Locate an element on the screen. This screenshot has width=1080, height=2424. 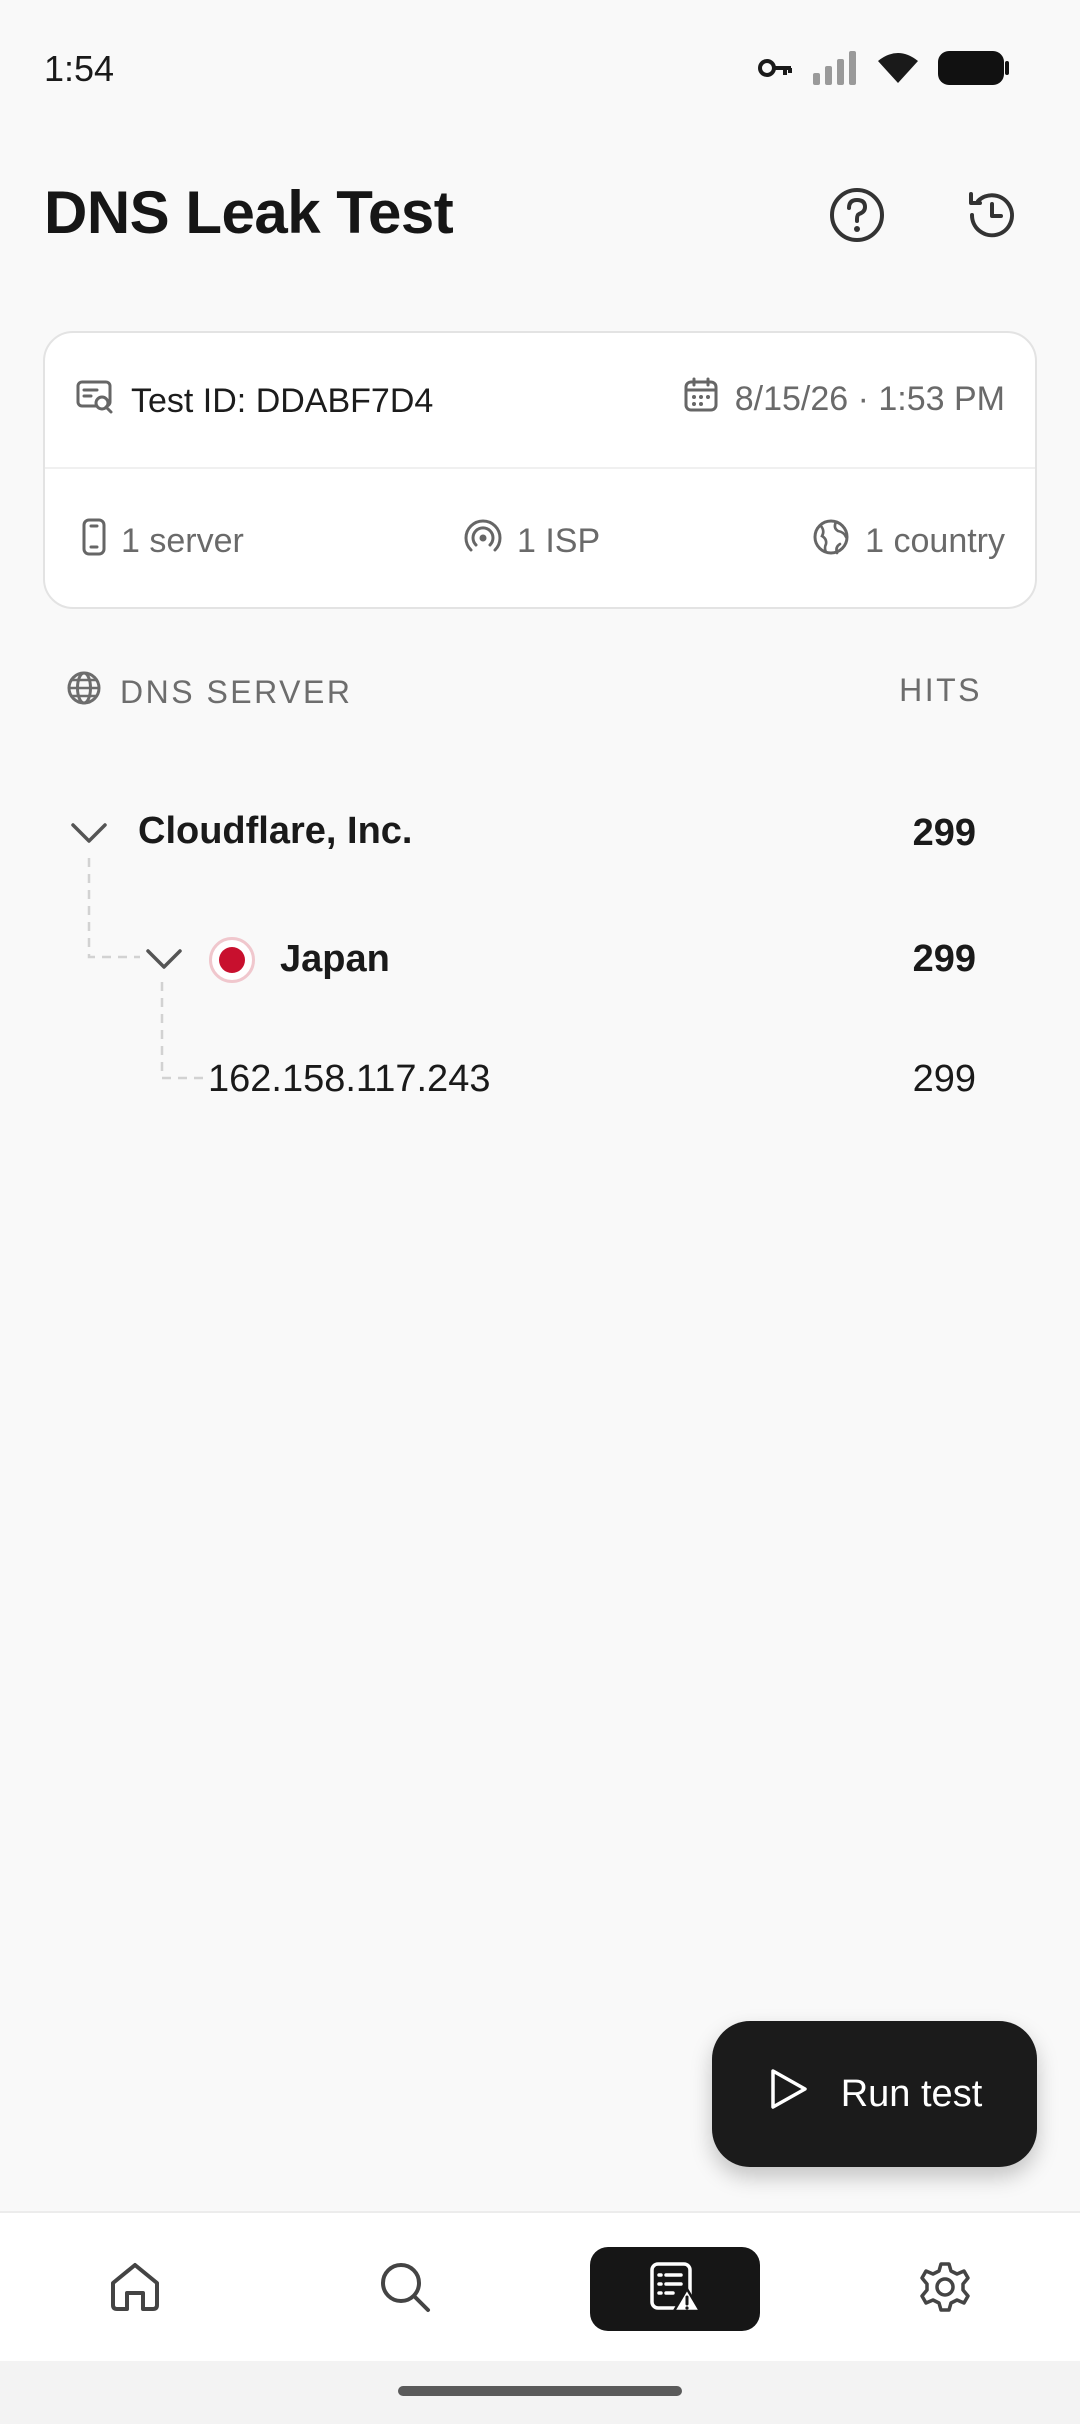
nav-dns-leak-test is located at coordinates (675, 2289).